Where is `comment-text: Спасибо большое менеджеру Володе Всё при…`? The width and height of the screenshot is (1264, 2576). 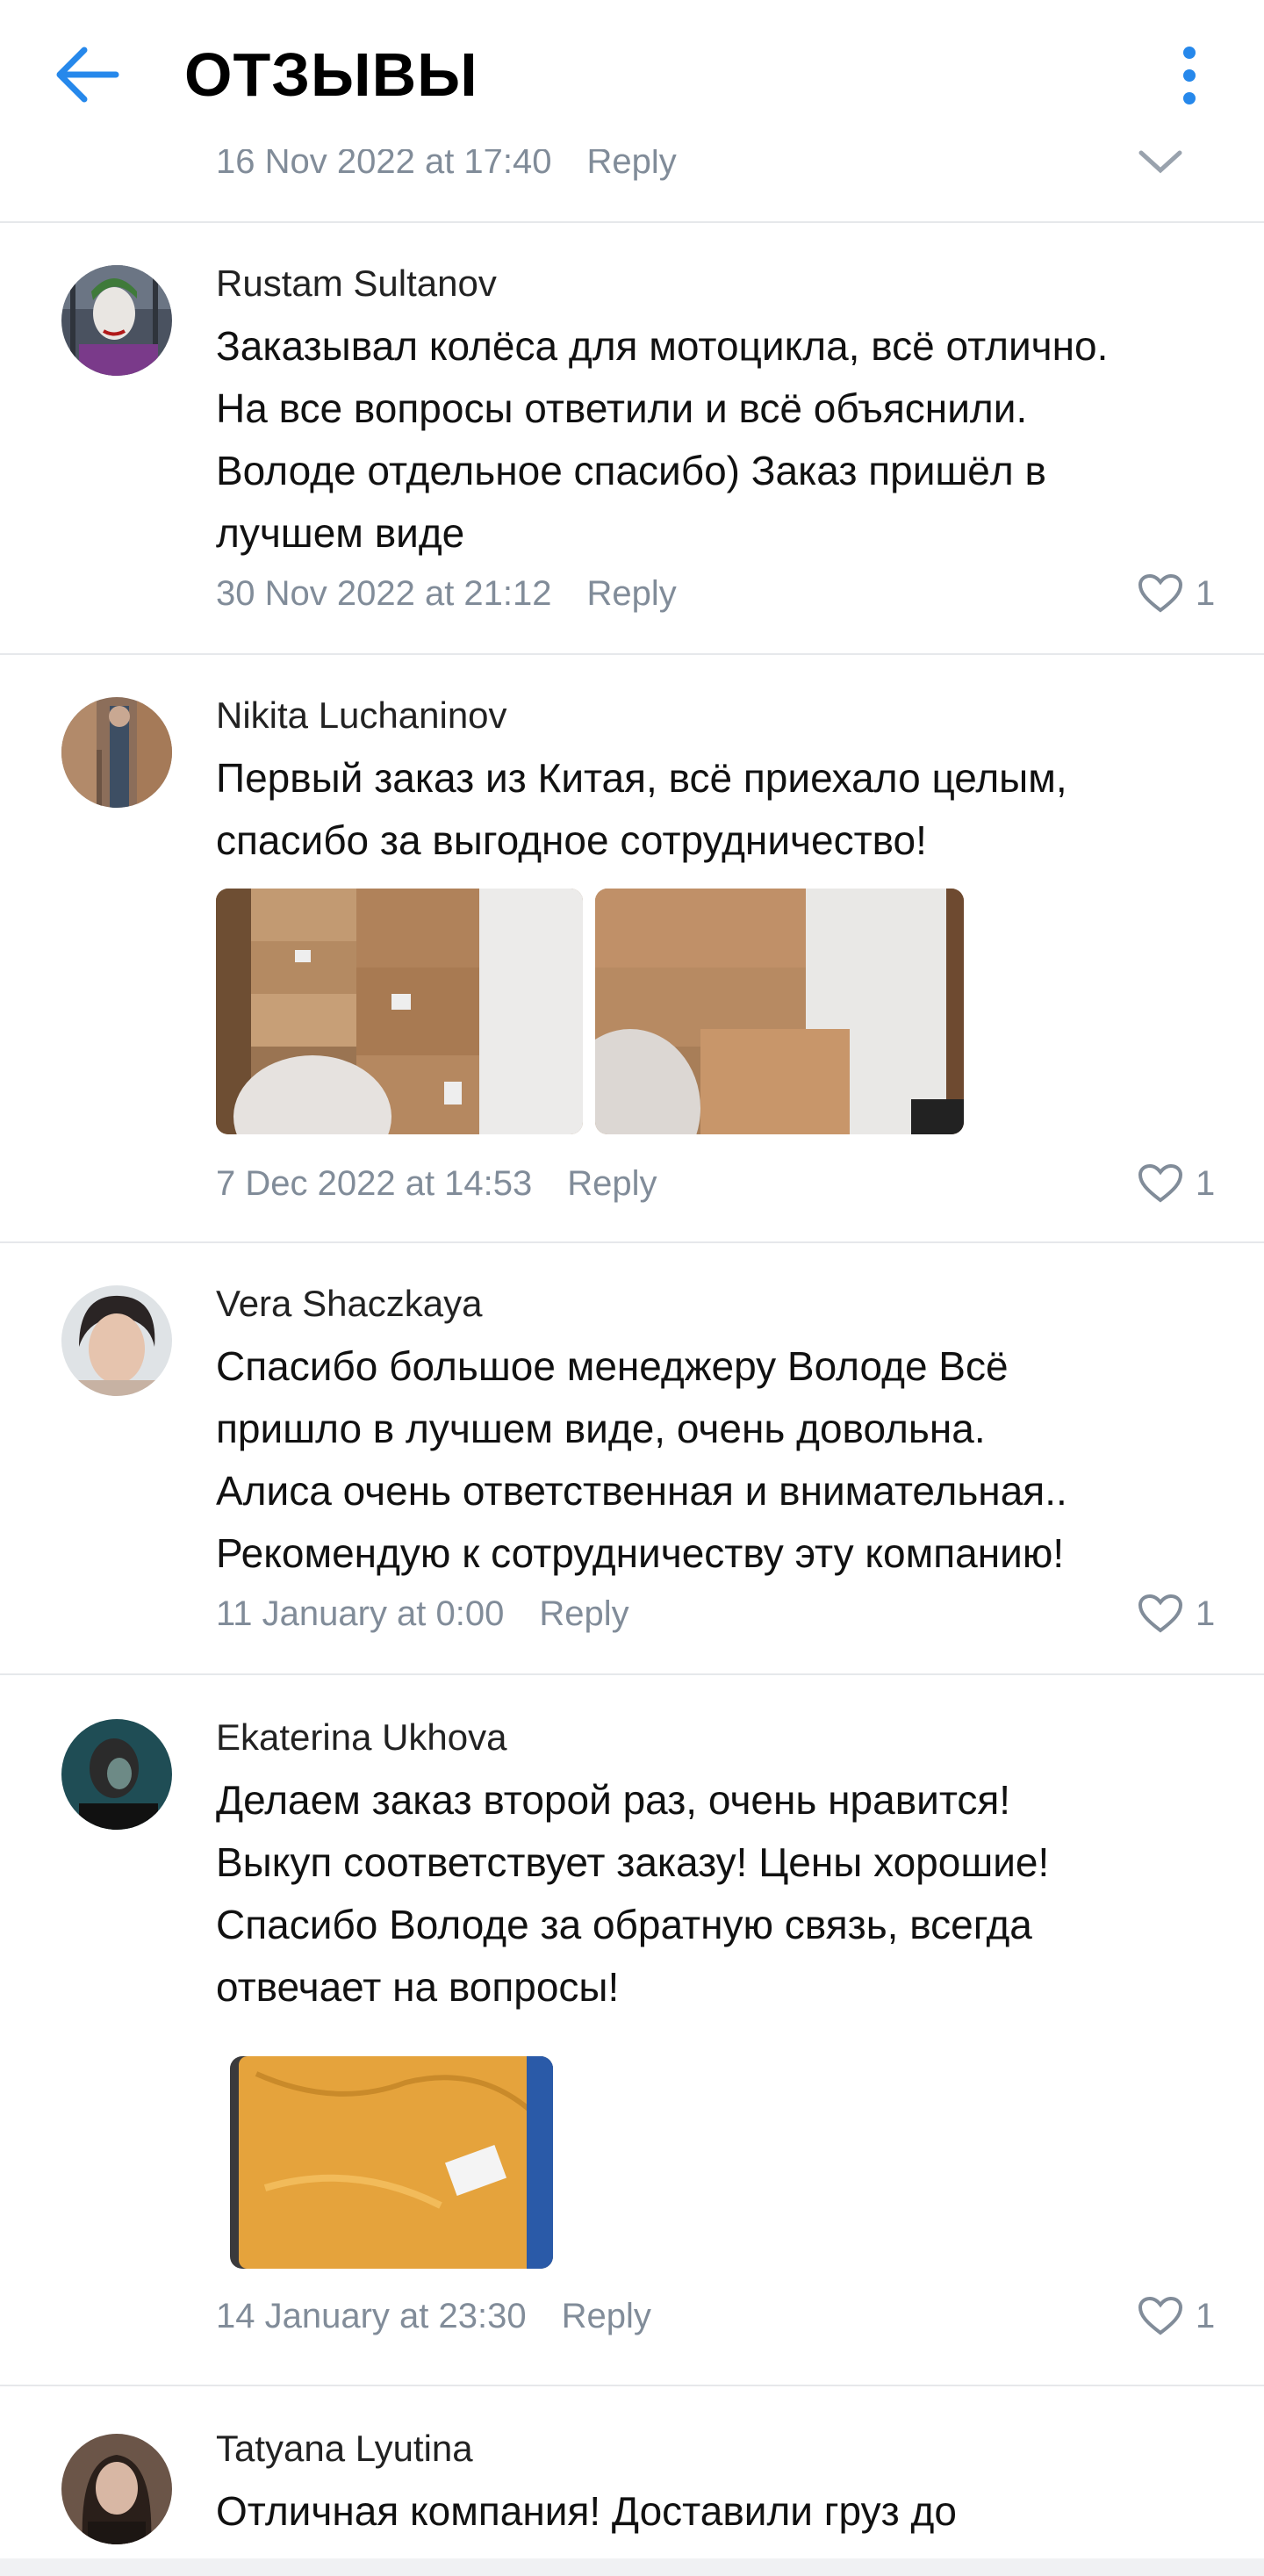
comment-text: Спасибо большое менеджеру Володе Всё при… is located at coordinates (721, 1460).